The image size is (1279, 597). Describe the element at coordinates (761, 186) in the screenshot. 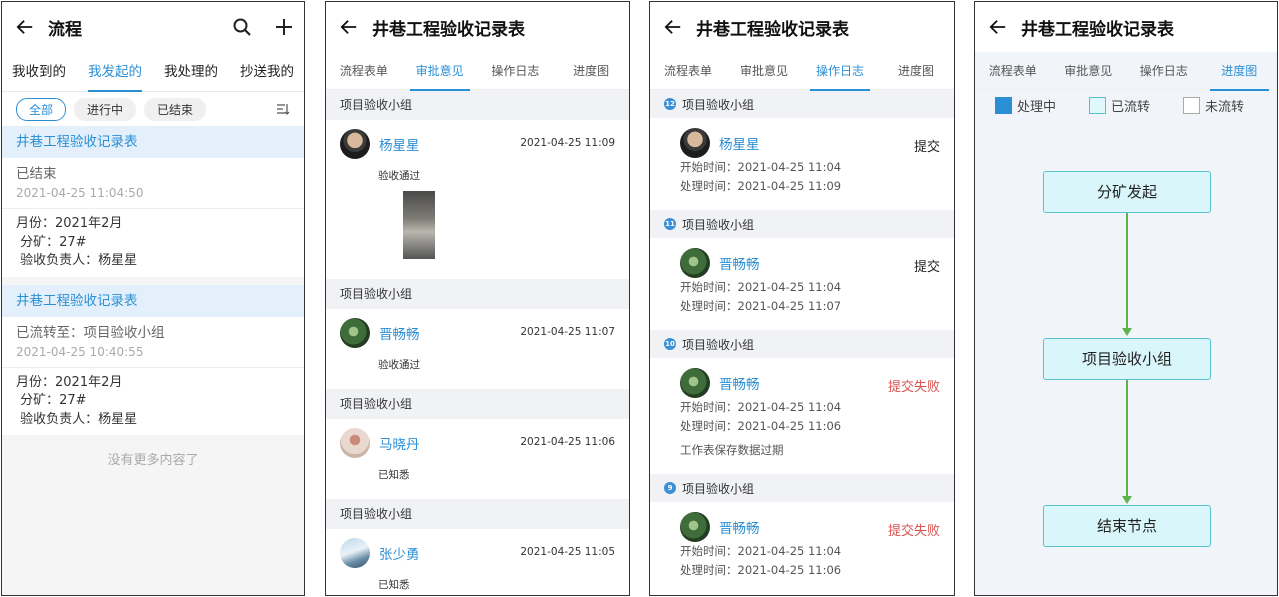

I see `log-handle-time: 处理时间：2021-04-25 11:09` at that location.